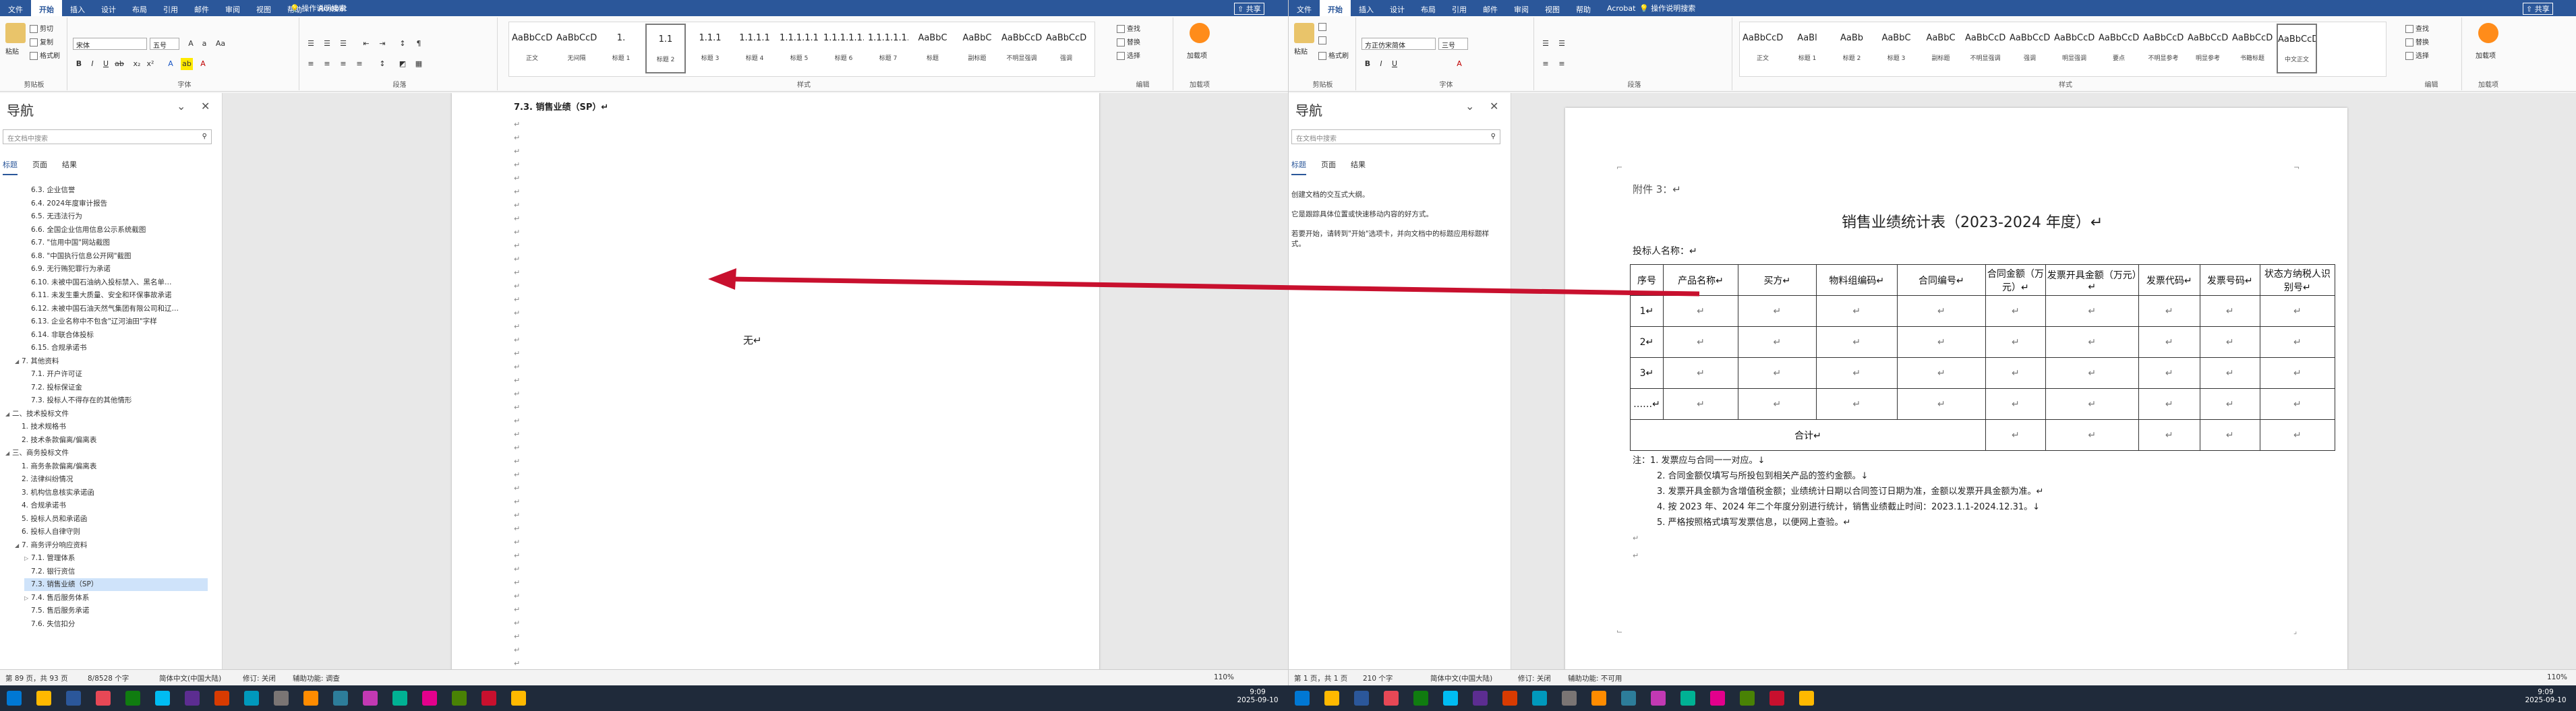 The image size is (2576, 711). Describe the element at coordinates (1647, 373) in the screenshot. I see `table-cell: 3↵` at that location.